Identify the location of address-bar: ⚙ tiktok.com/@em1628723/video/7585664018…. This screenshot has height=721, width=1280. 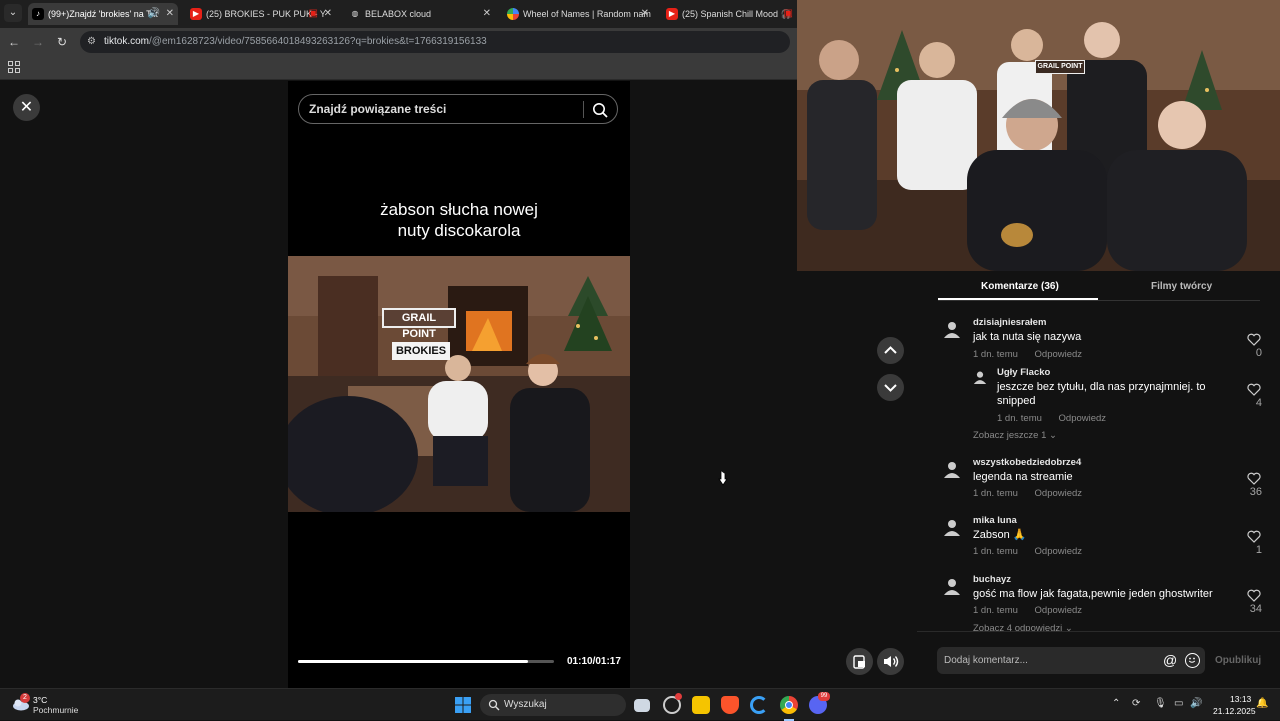
(435, 42).